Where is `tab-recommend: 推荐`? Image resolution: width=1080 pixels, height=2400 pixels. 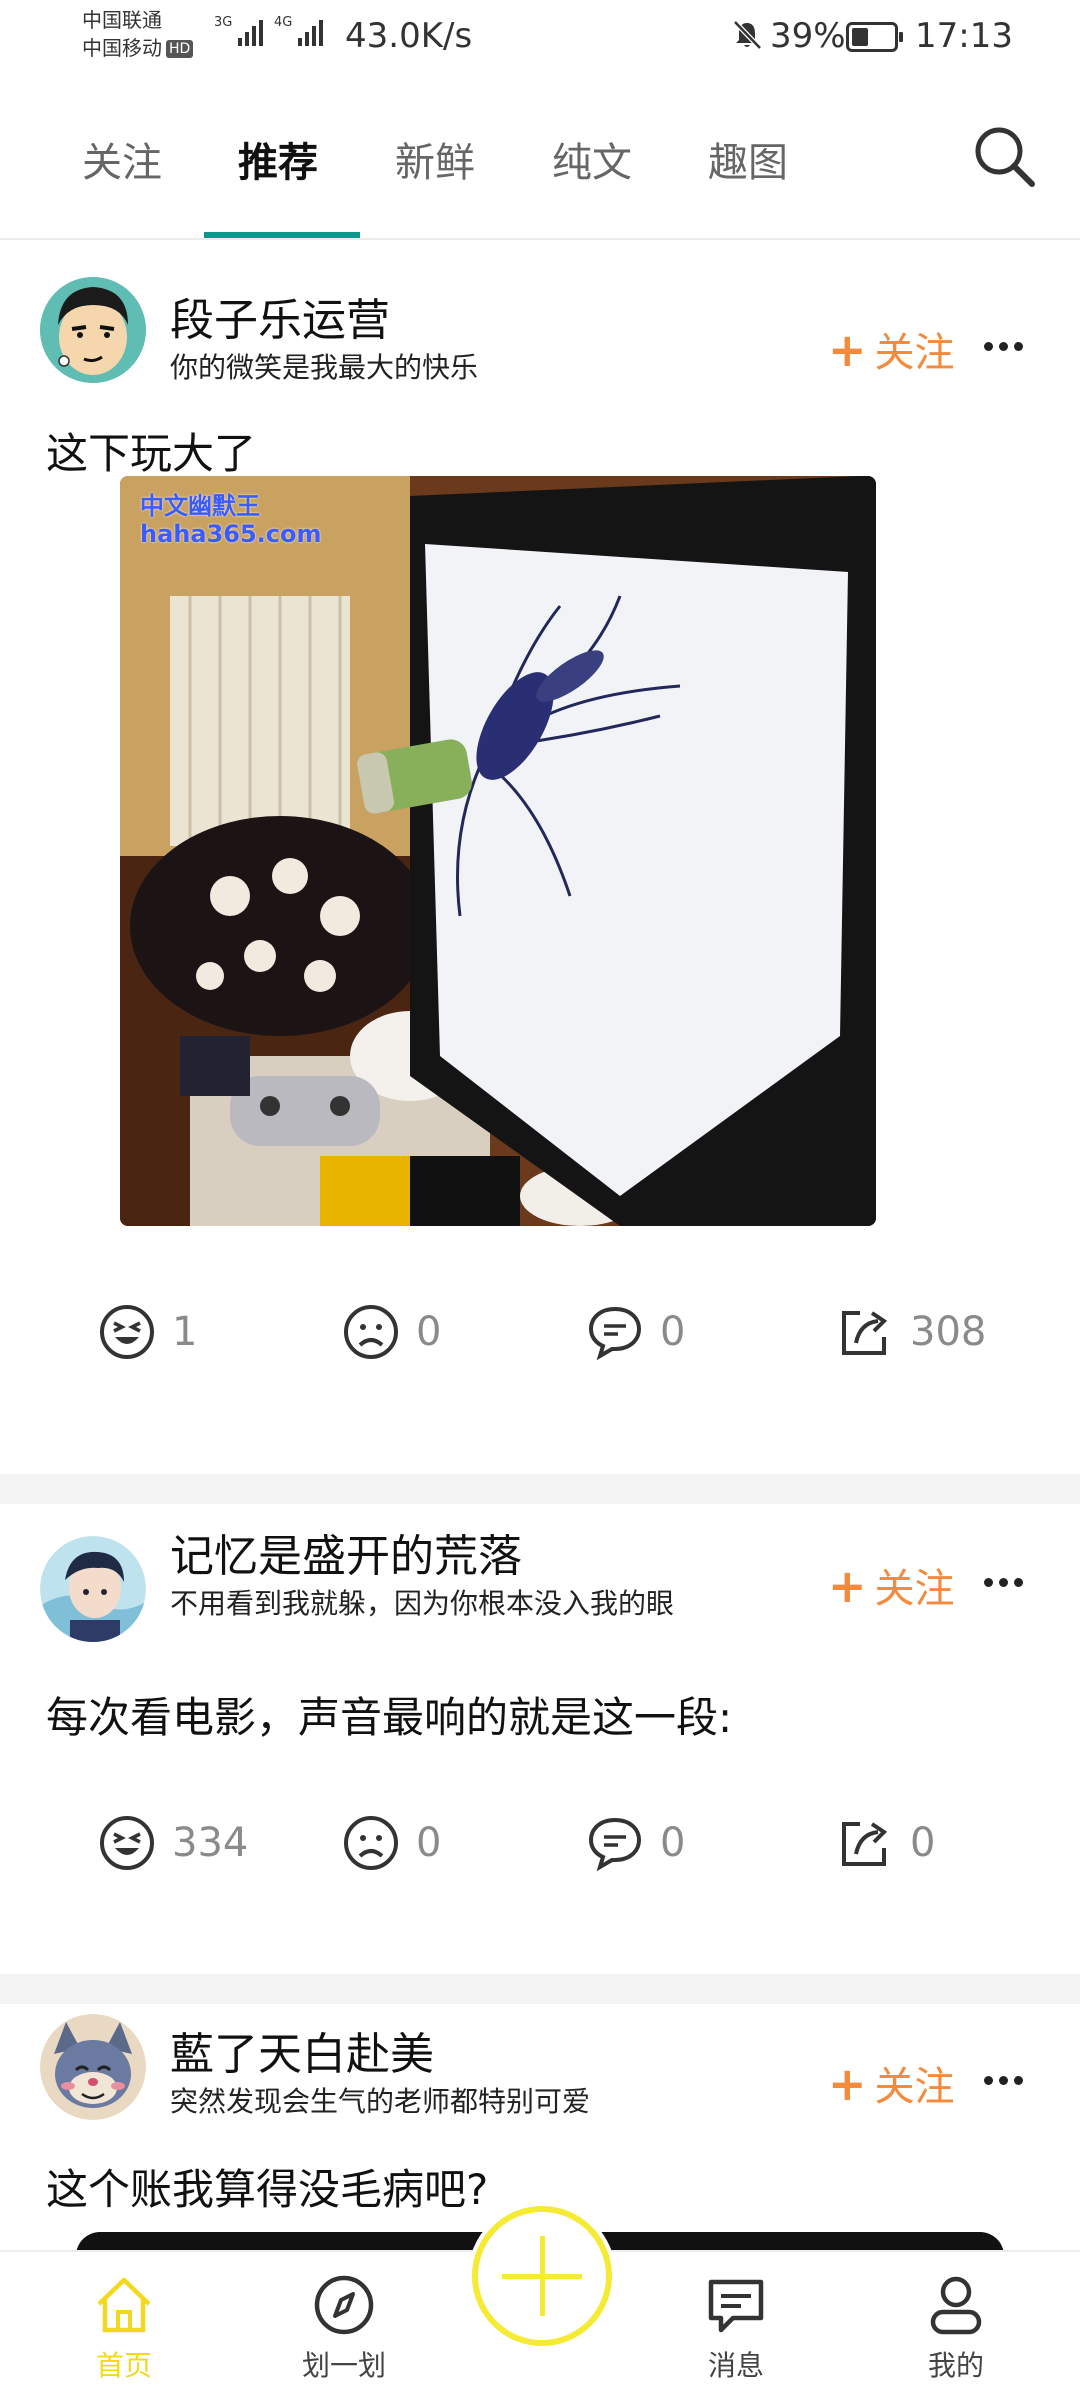
tab-recommend: 推荐 is located at coordinates (278, 180).